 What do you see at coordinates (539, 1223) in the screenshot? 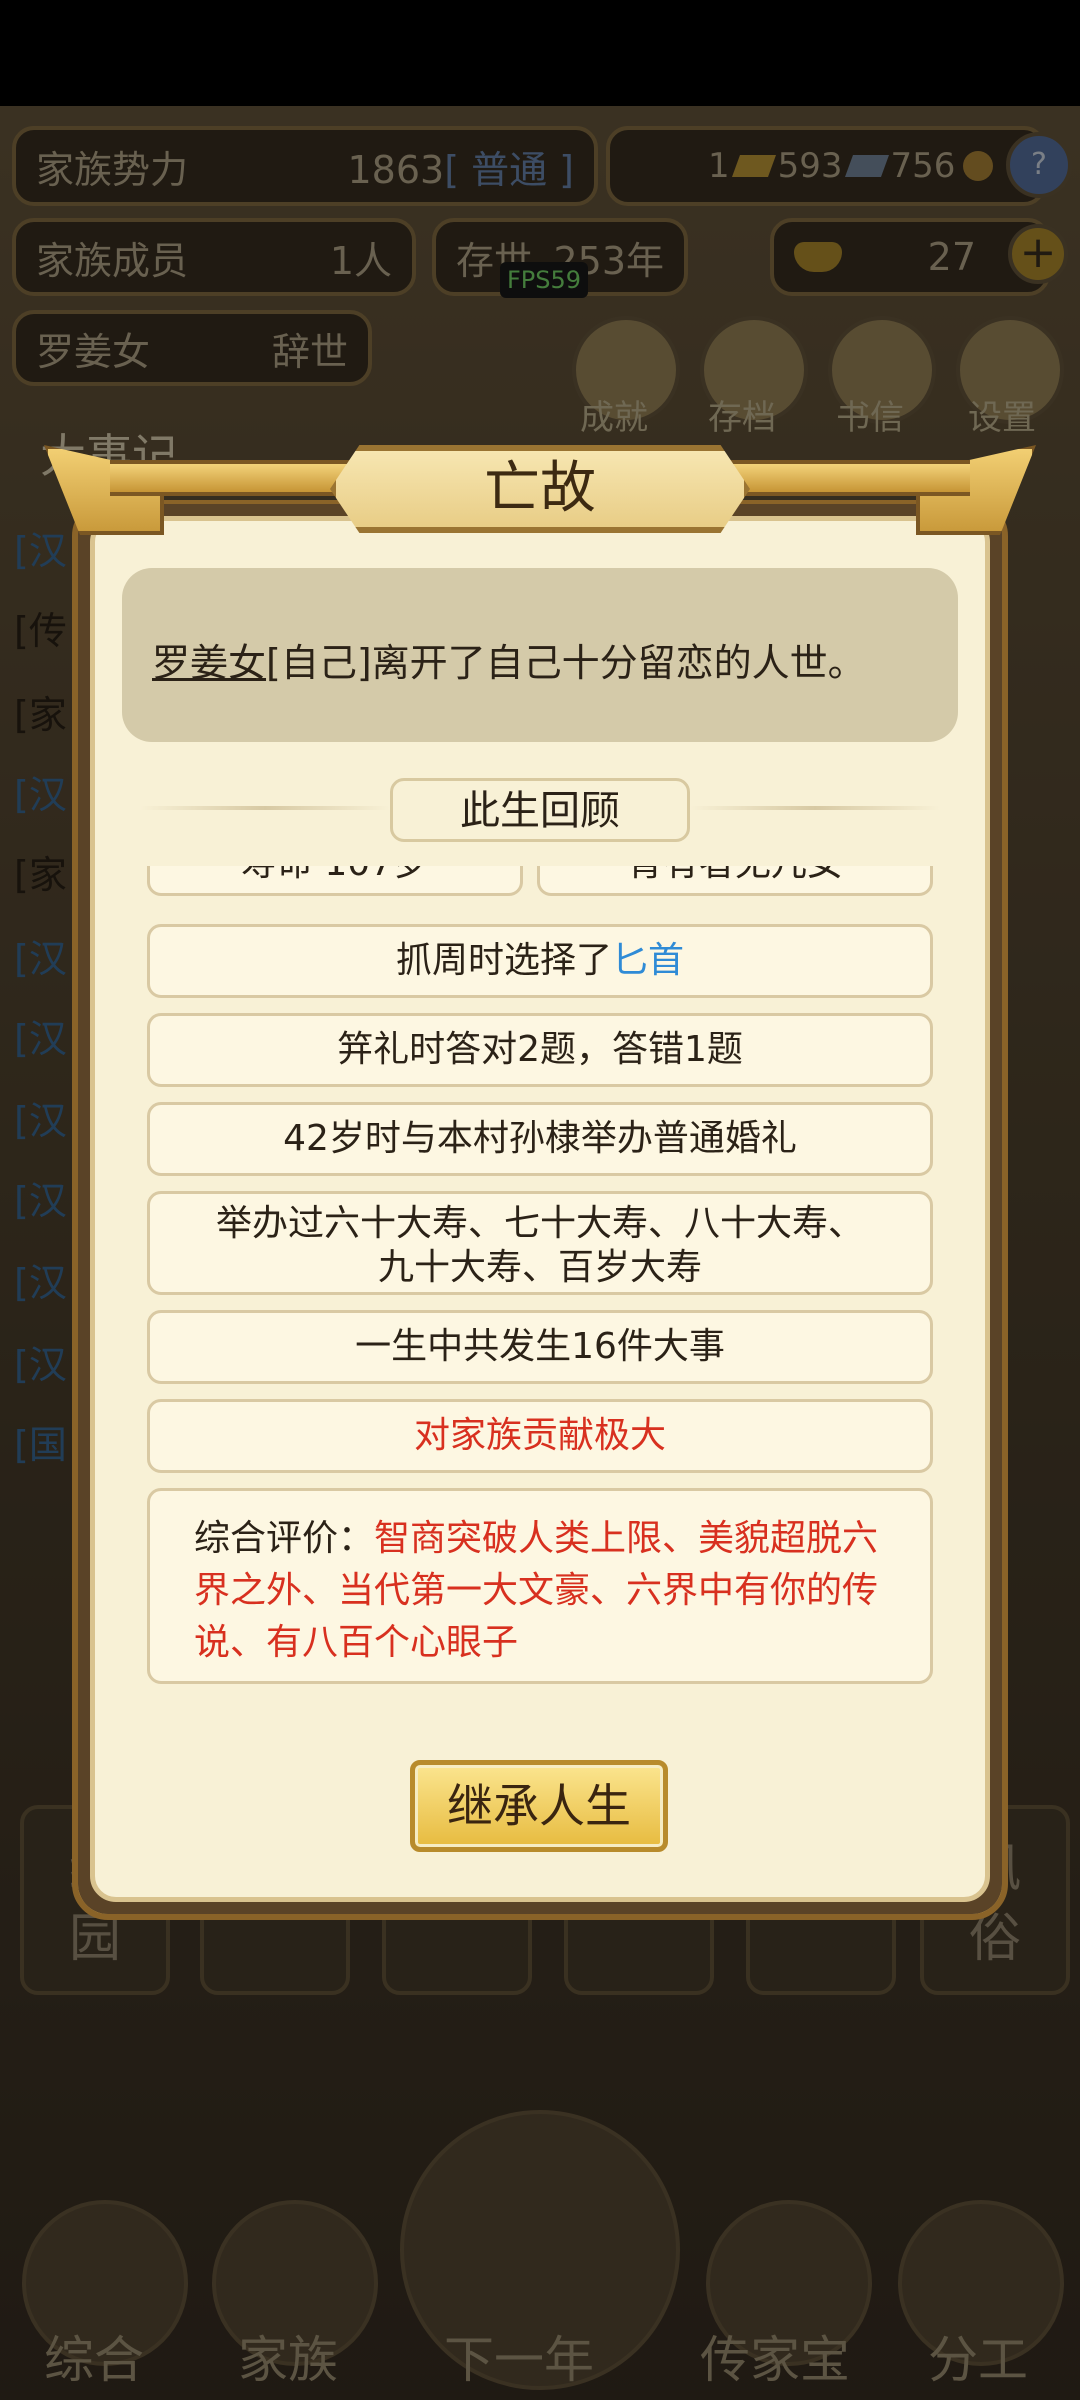
I see `birthdays-line-1: 举办过六十大寿、七十大寿、八十大寿、` at bounding box center [539, 1223].